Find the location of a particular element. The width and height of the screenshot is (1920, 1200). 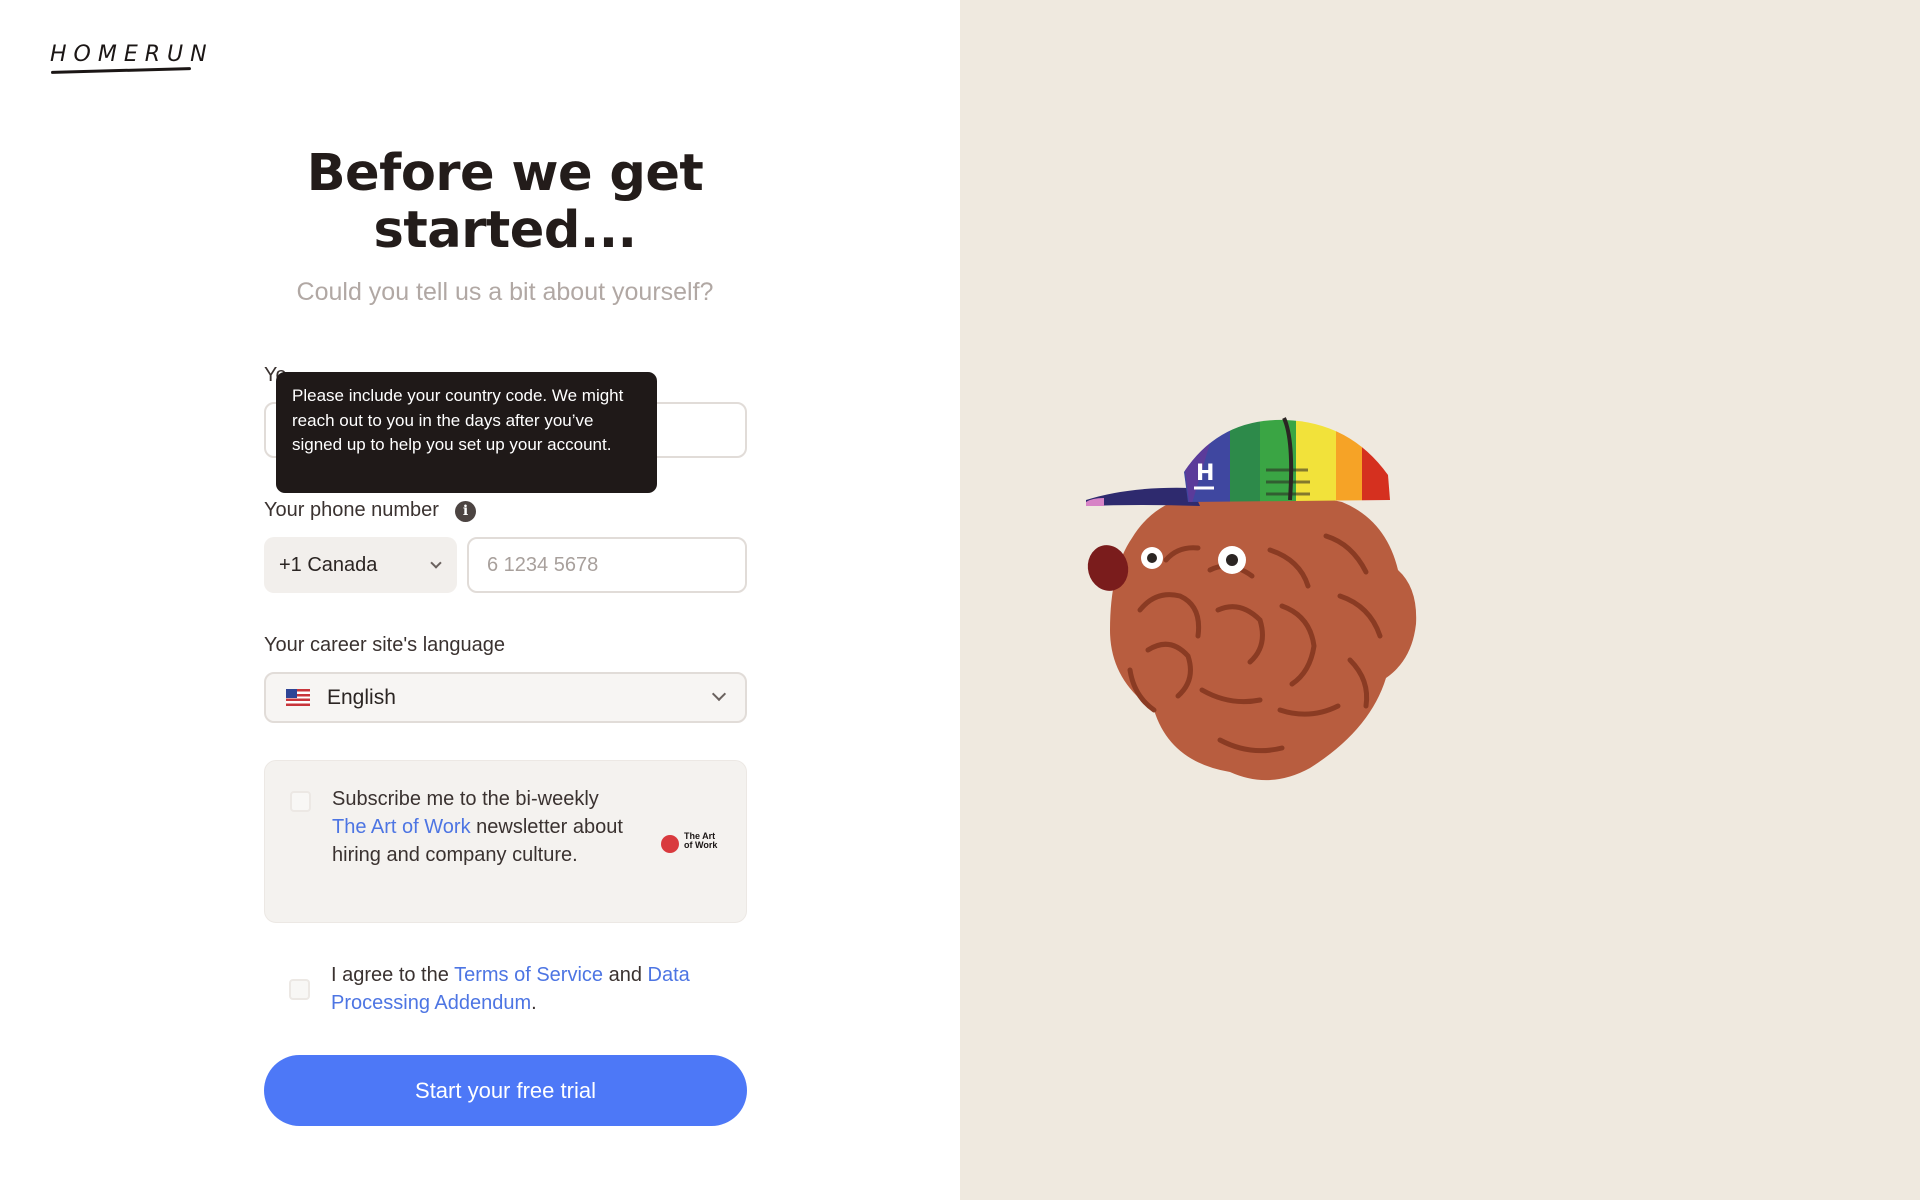

language-field-label: Your career site's language is located at coordinates (385, 645).